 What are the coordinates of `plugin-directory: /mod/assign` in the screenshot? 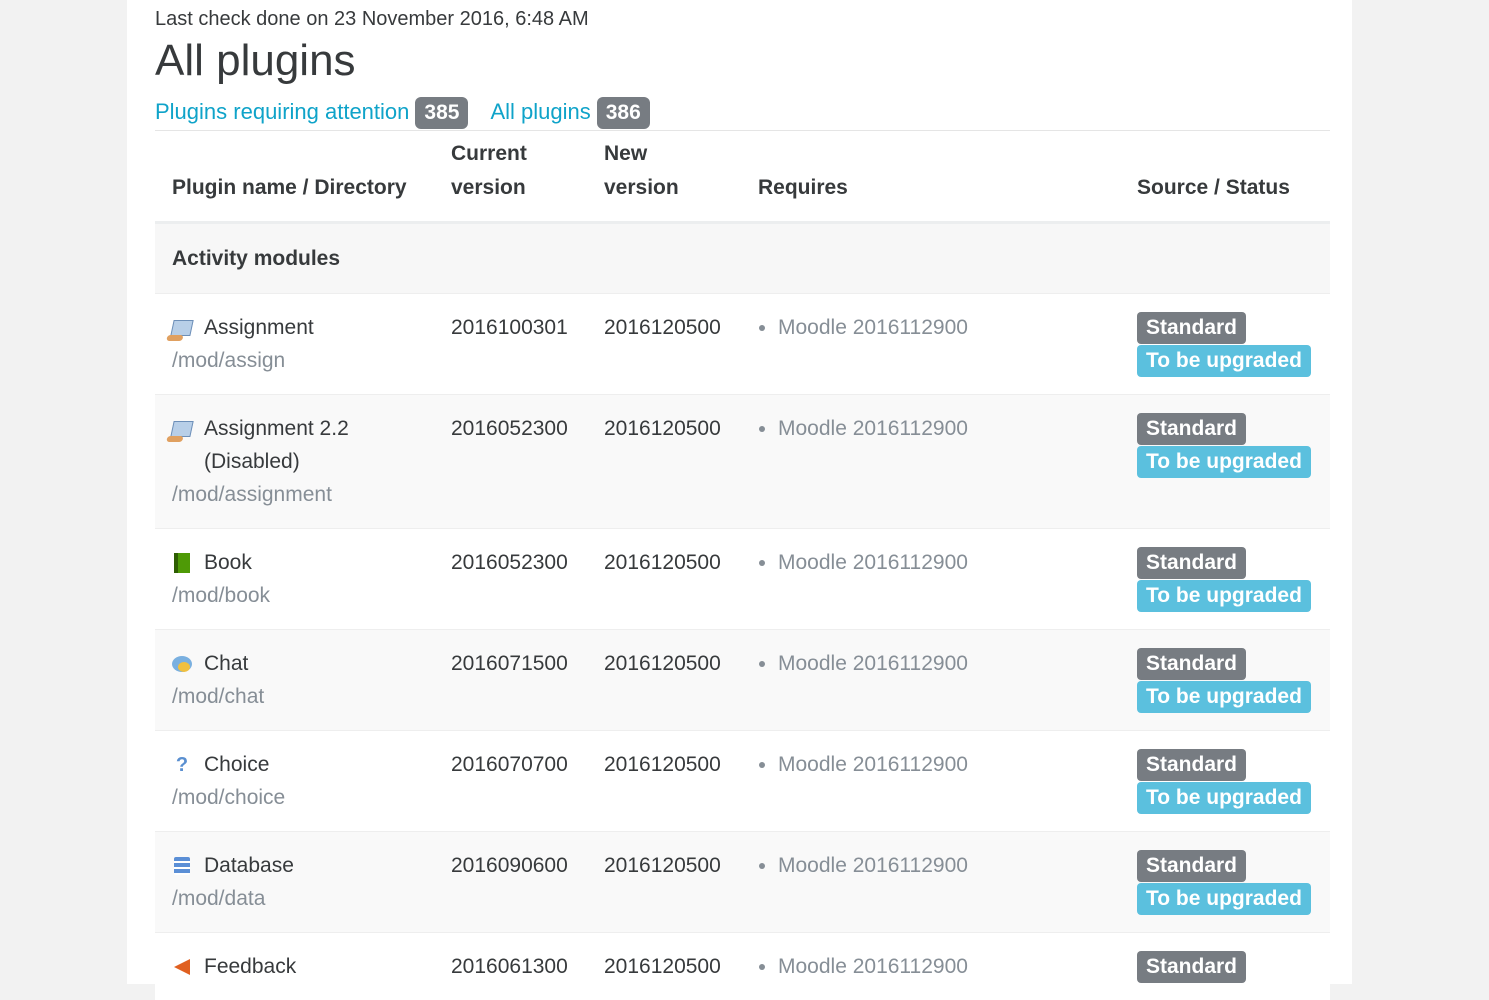 It's located at (294, 360).